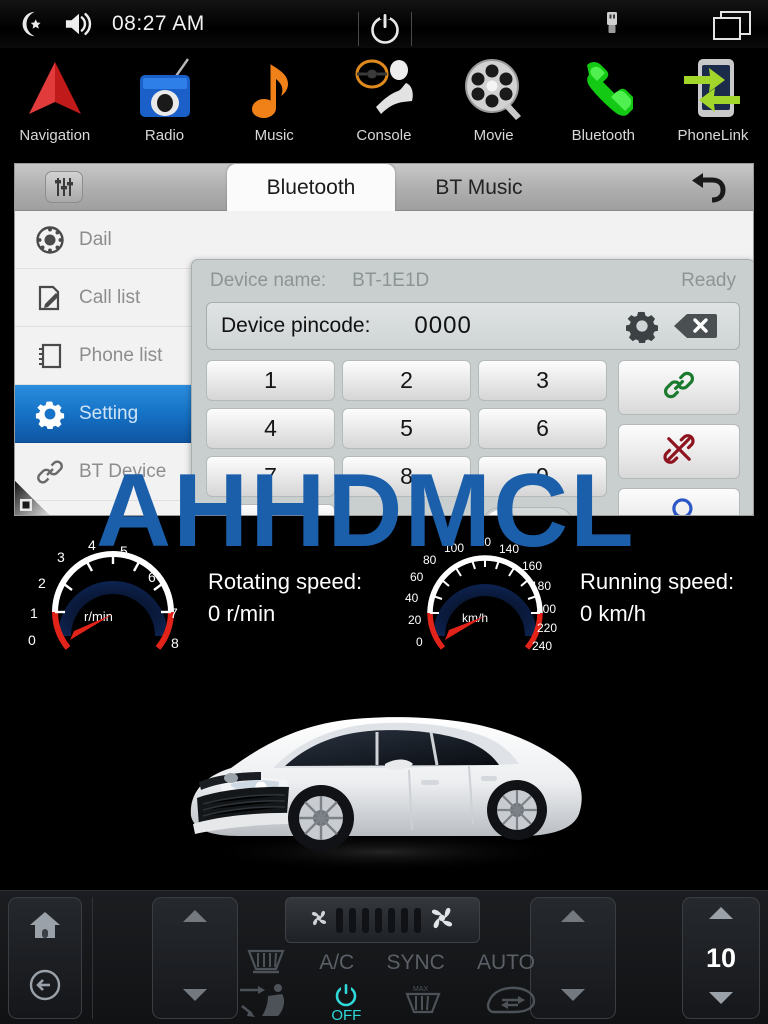 The width and height of the screenshot is (768, 1024). I want to click on auto-answer-toggle: ×, so click(527, 510).